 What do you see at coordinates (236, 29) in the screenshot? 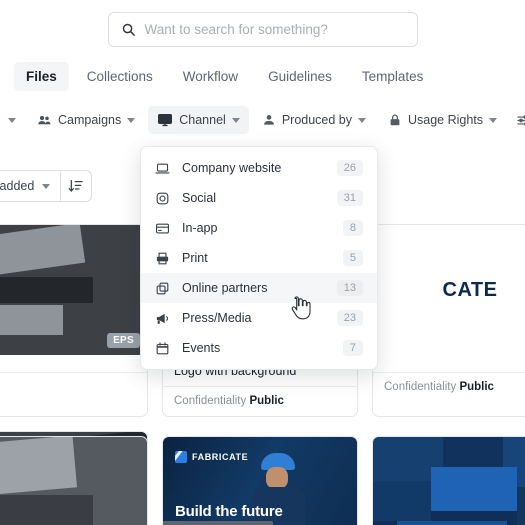
I see `search-placeholder: Want to search for something?` at bounding box center [236, 29].